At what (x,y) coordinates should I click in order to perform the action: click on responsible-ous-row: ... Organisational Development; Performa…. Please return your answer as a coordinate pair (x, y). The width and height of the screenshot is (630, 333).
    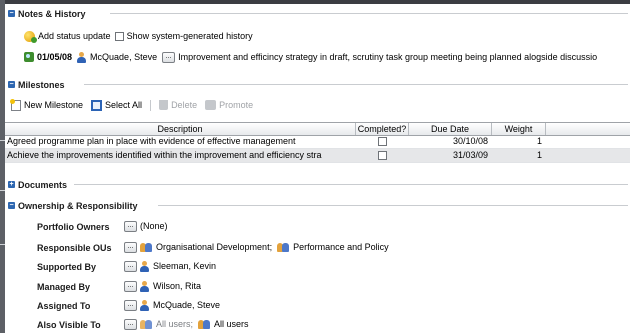
    Looking at the image, I should click on (256, 247).